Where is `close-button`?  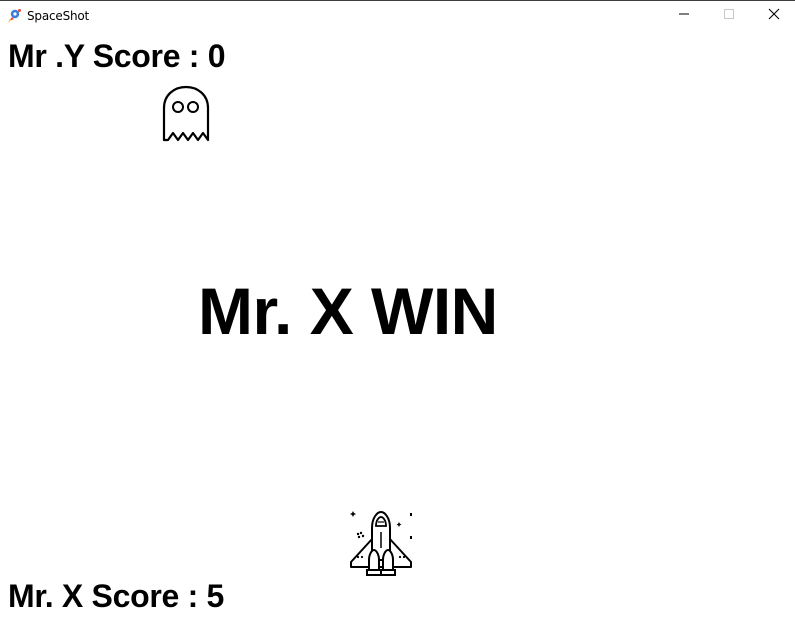 close-button is located at coordinates (773, 16).